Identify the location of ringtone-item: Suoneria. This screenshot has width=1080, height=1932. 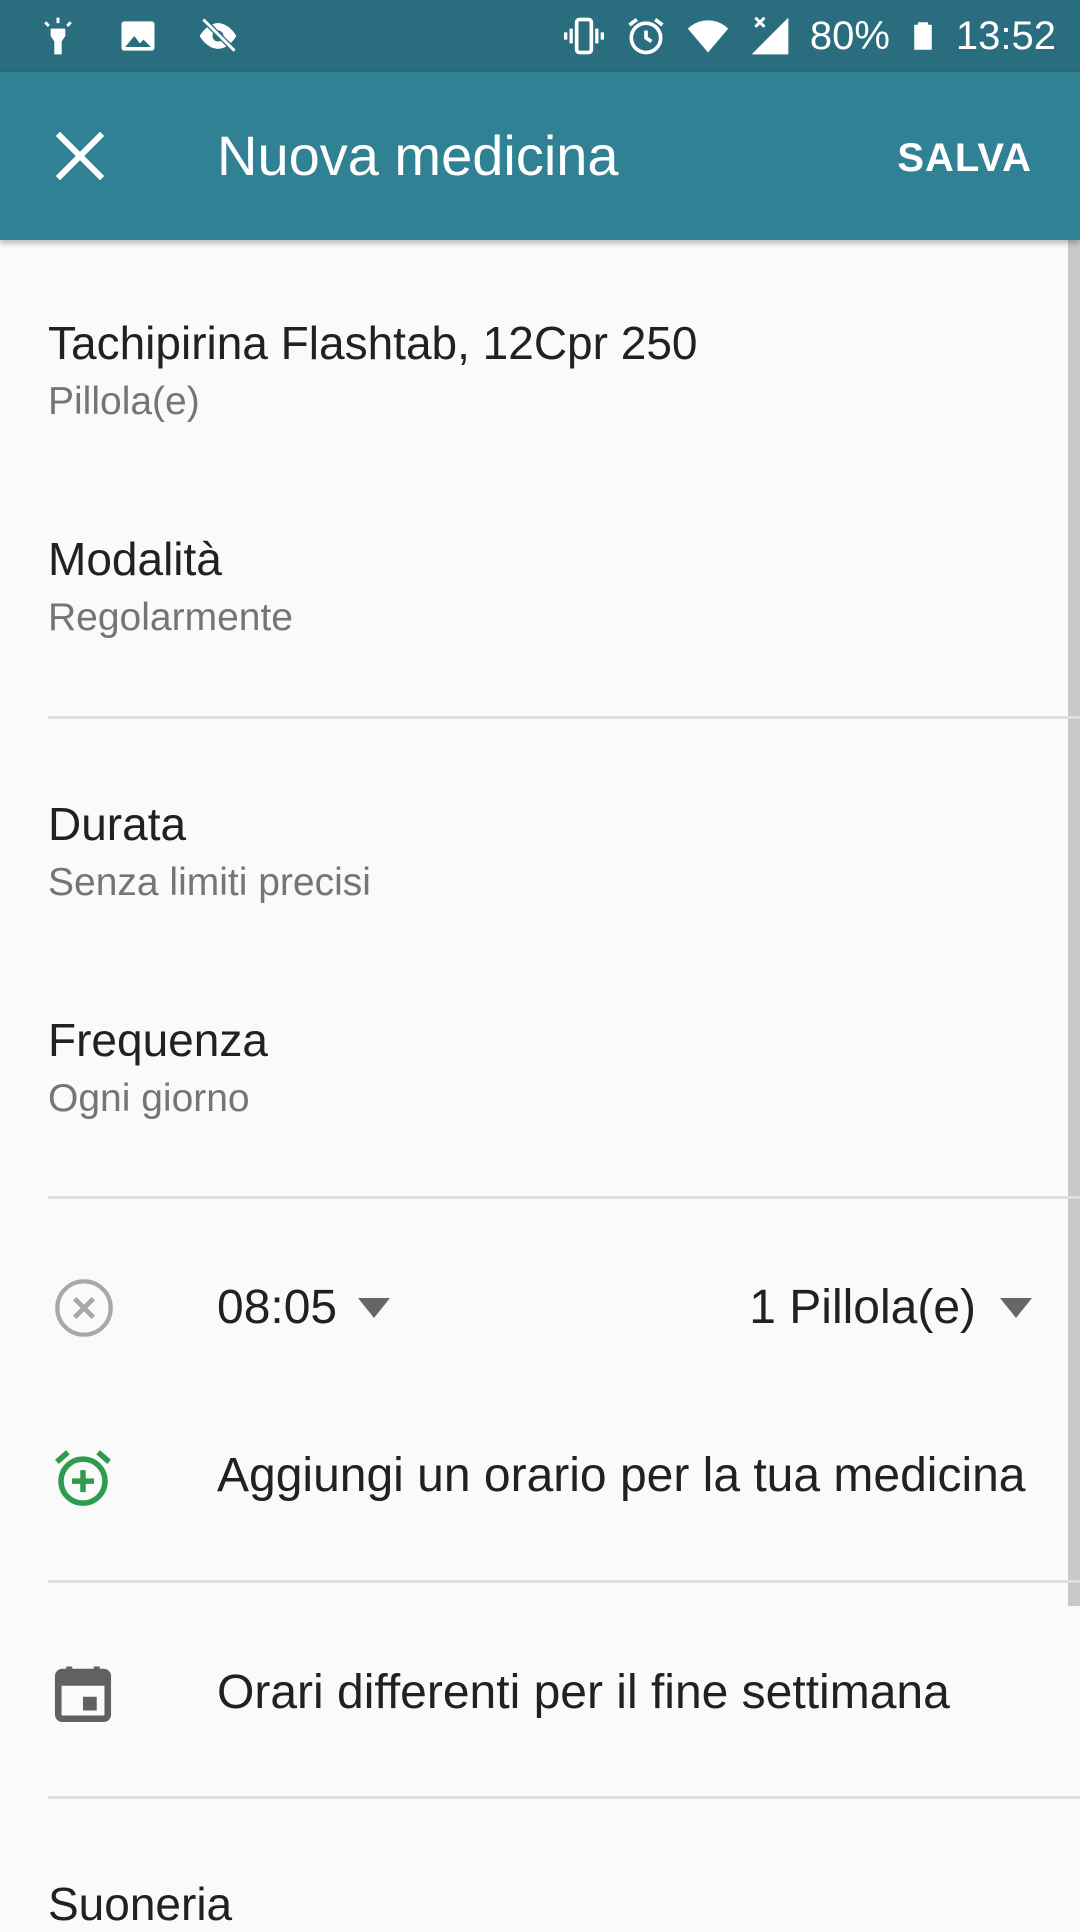
(140, 1904).